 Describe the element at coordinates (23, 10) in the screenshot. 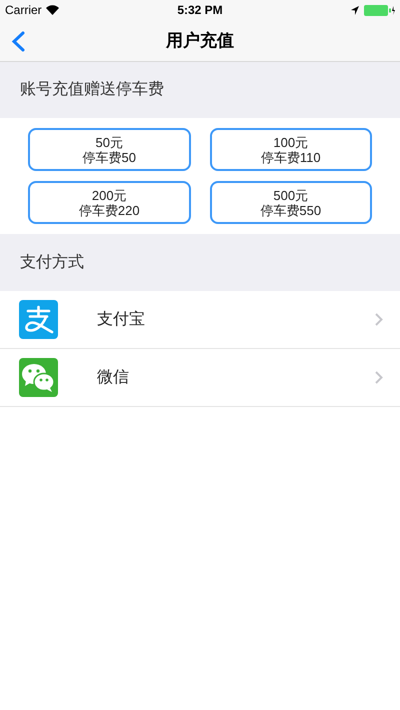

I see `carrier-text: Carrier` at that location.